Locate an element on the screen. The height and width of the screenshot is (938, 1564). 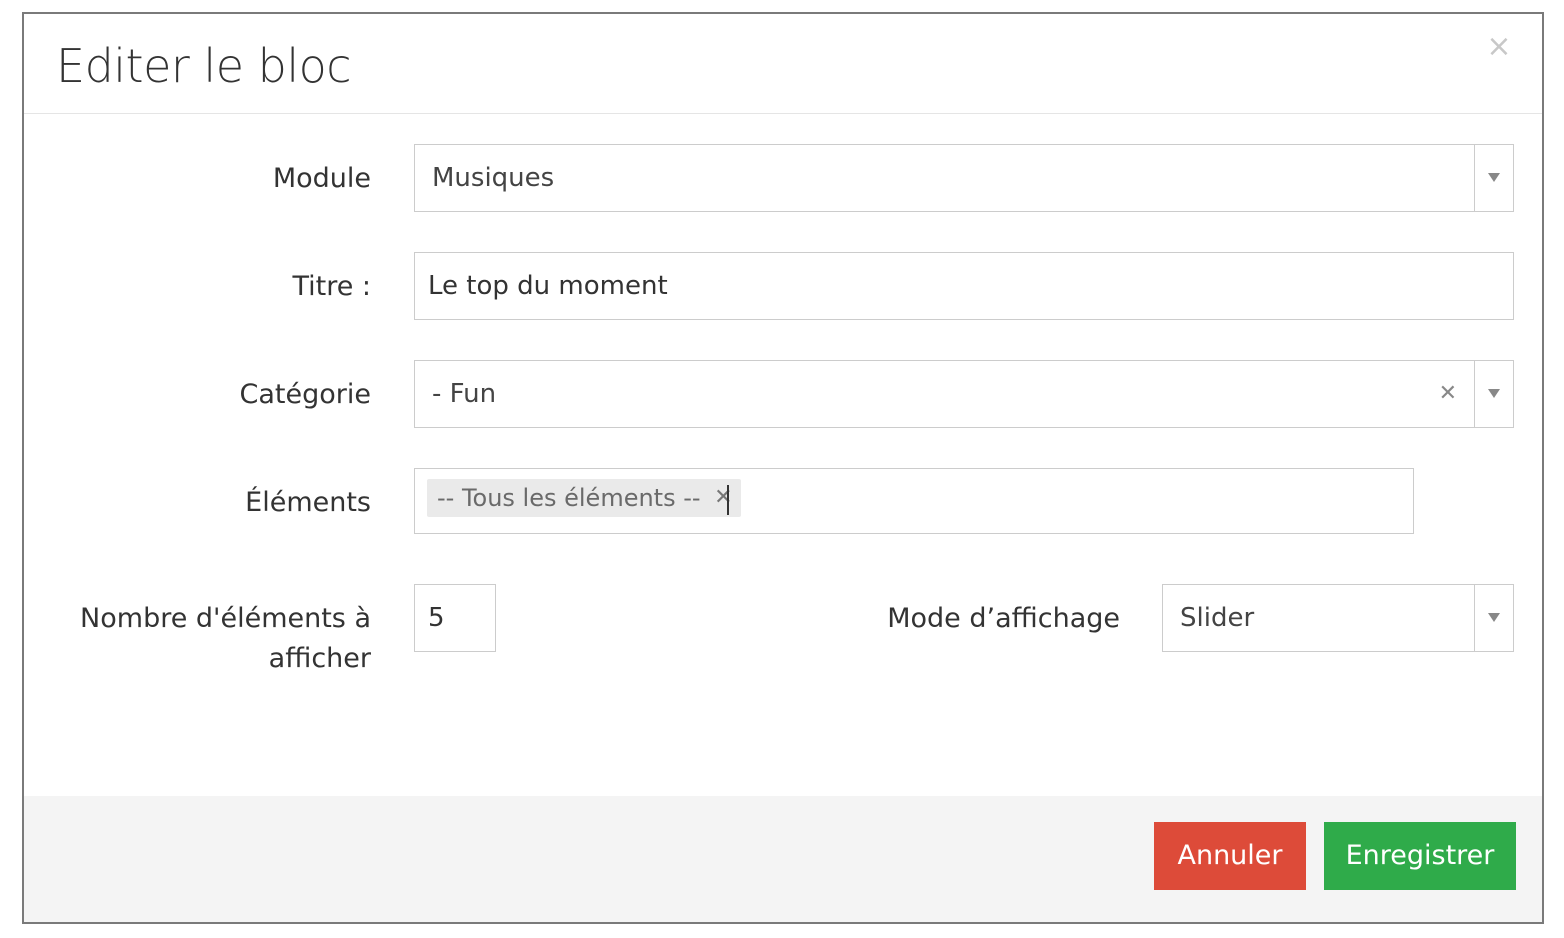
cancel-button: Annuler is located at coordinates (1230, 856).